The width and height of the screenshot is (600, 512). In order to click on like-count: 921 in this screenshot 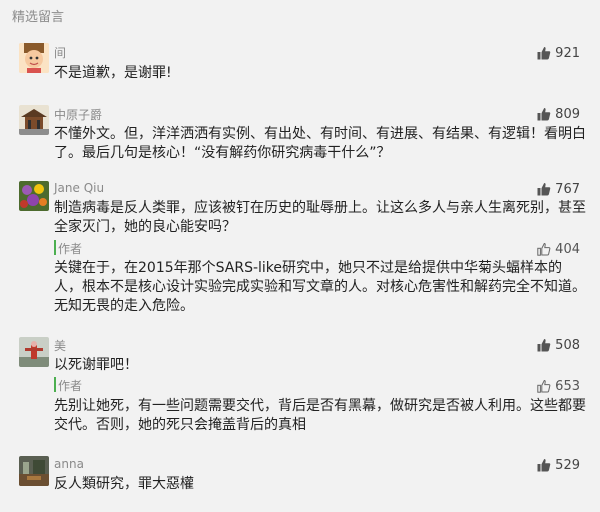, I will do `click(567, 53)`.